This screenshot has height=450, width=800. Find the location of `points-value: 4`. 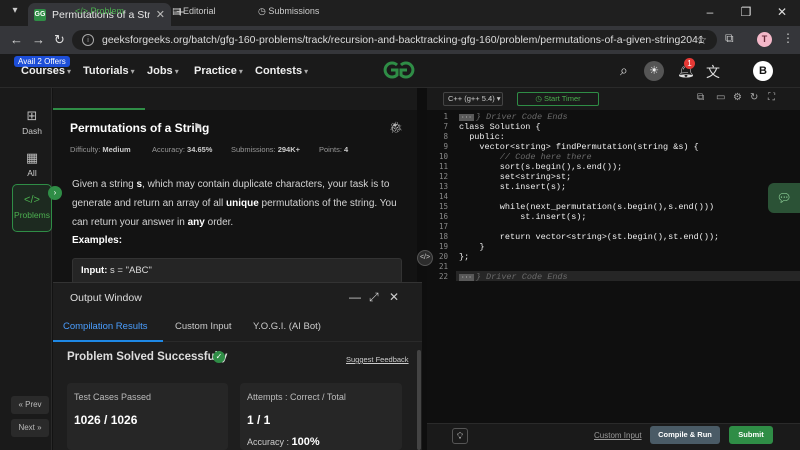

points-value: 4 is located at coordinates (346, 149).